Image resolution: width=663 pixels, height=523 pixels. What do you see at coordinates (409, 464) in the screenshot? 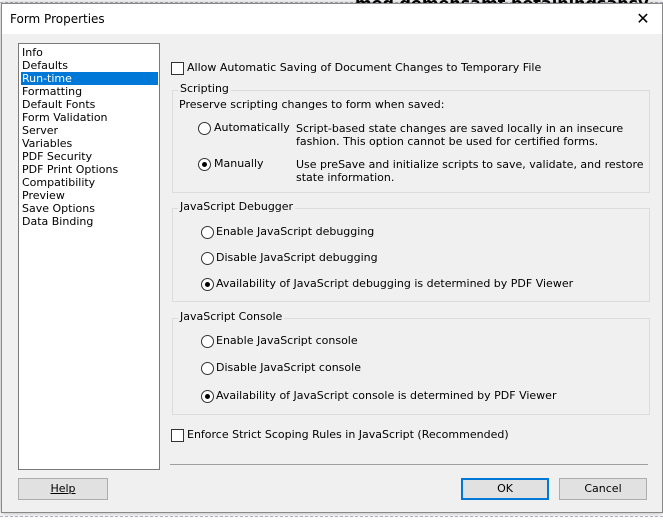
I see `divider` at bounding box center [409, 464].